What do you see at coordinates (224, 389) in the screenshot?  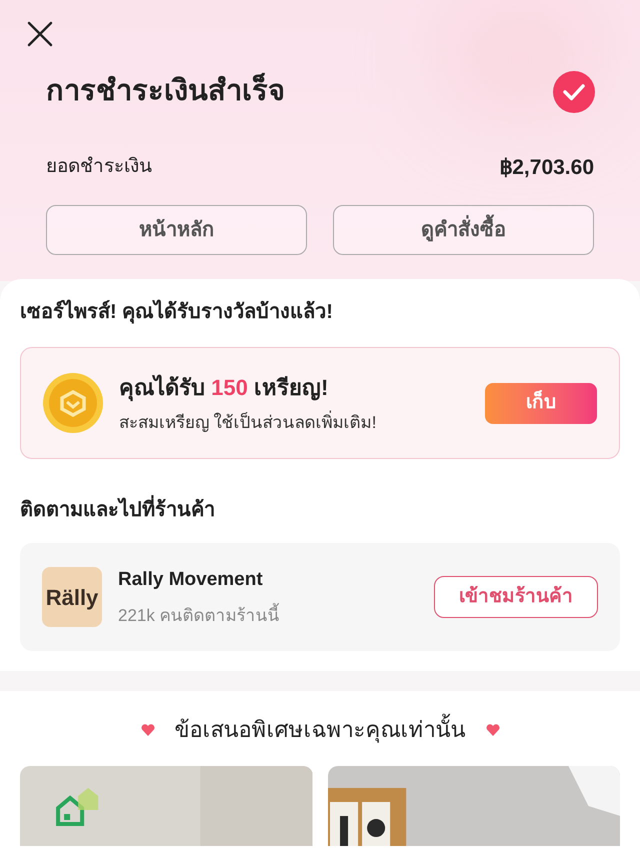 I see `reward-title: คุณได้รับ 150 เหรียญ!` at bounding box center [224, 389].